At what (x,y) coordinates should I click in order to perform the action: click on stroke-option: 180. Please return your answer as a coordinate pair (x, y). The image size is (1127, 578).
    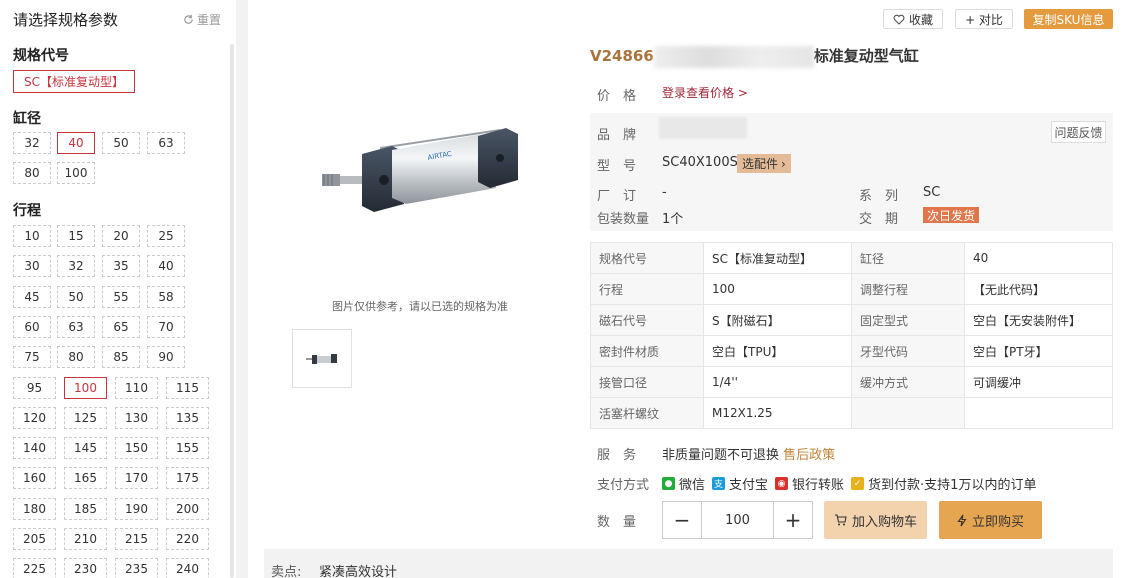
    Looking at the image, I should click on (34, 508).